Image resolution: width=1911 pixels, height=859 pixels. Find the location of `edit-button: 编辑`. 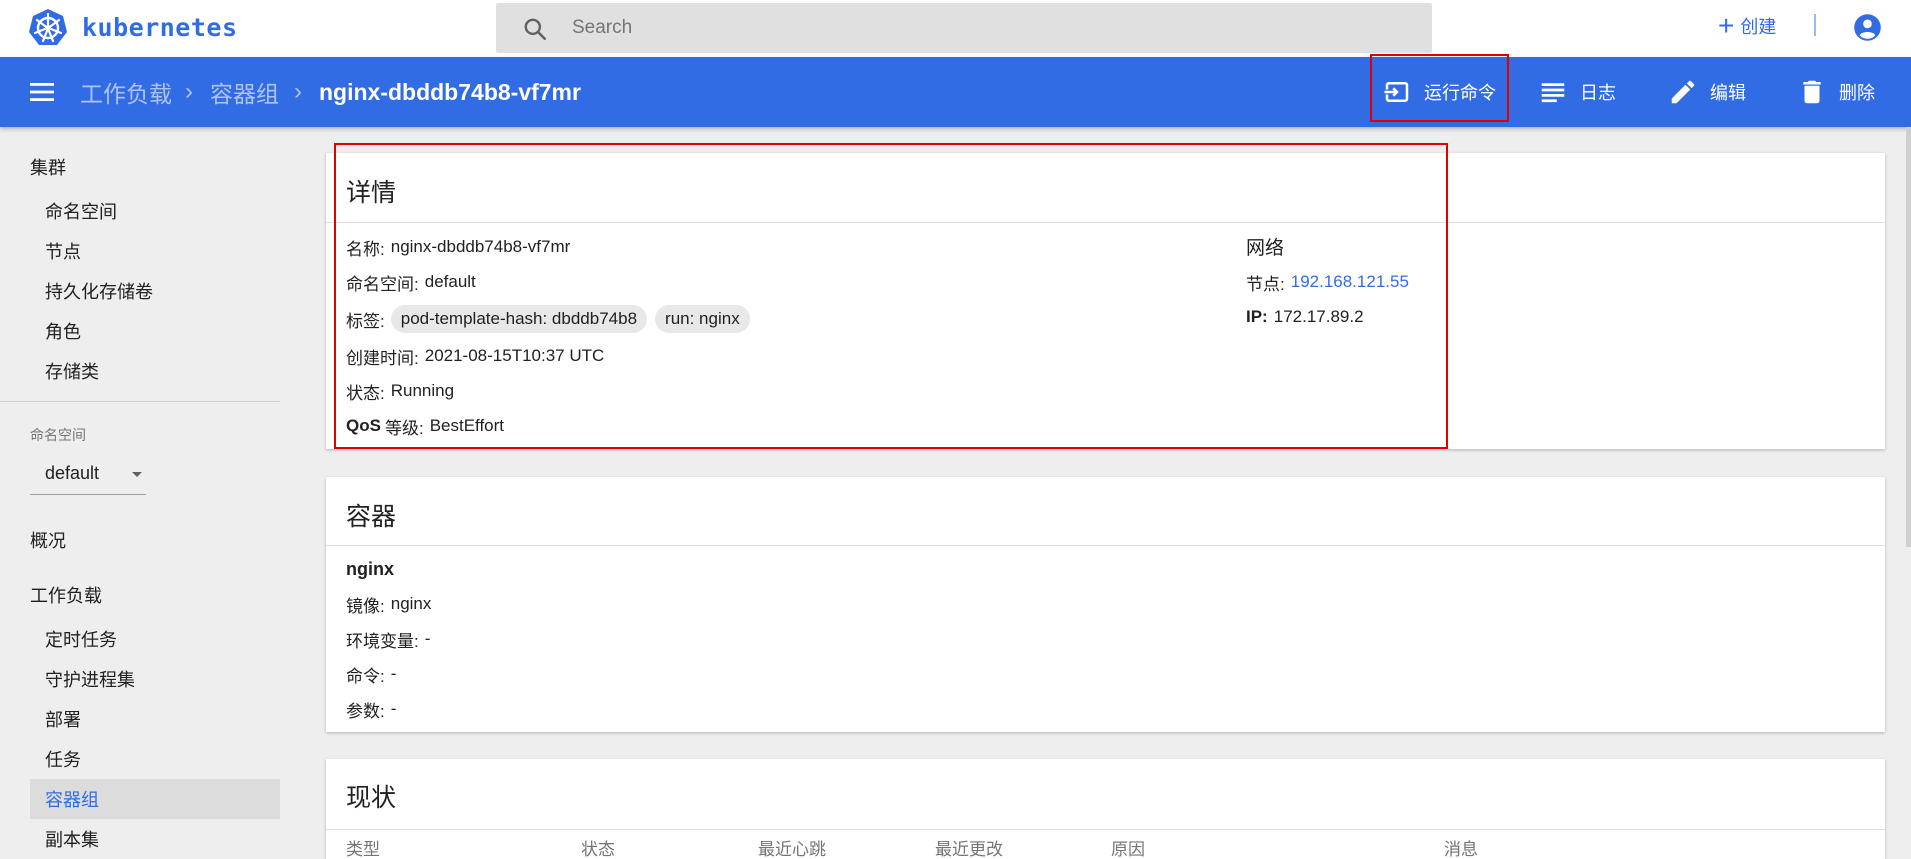

edit-button: 编辑 is located at coordinates (1707, 92).